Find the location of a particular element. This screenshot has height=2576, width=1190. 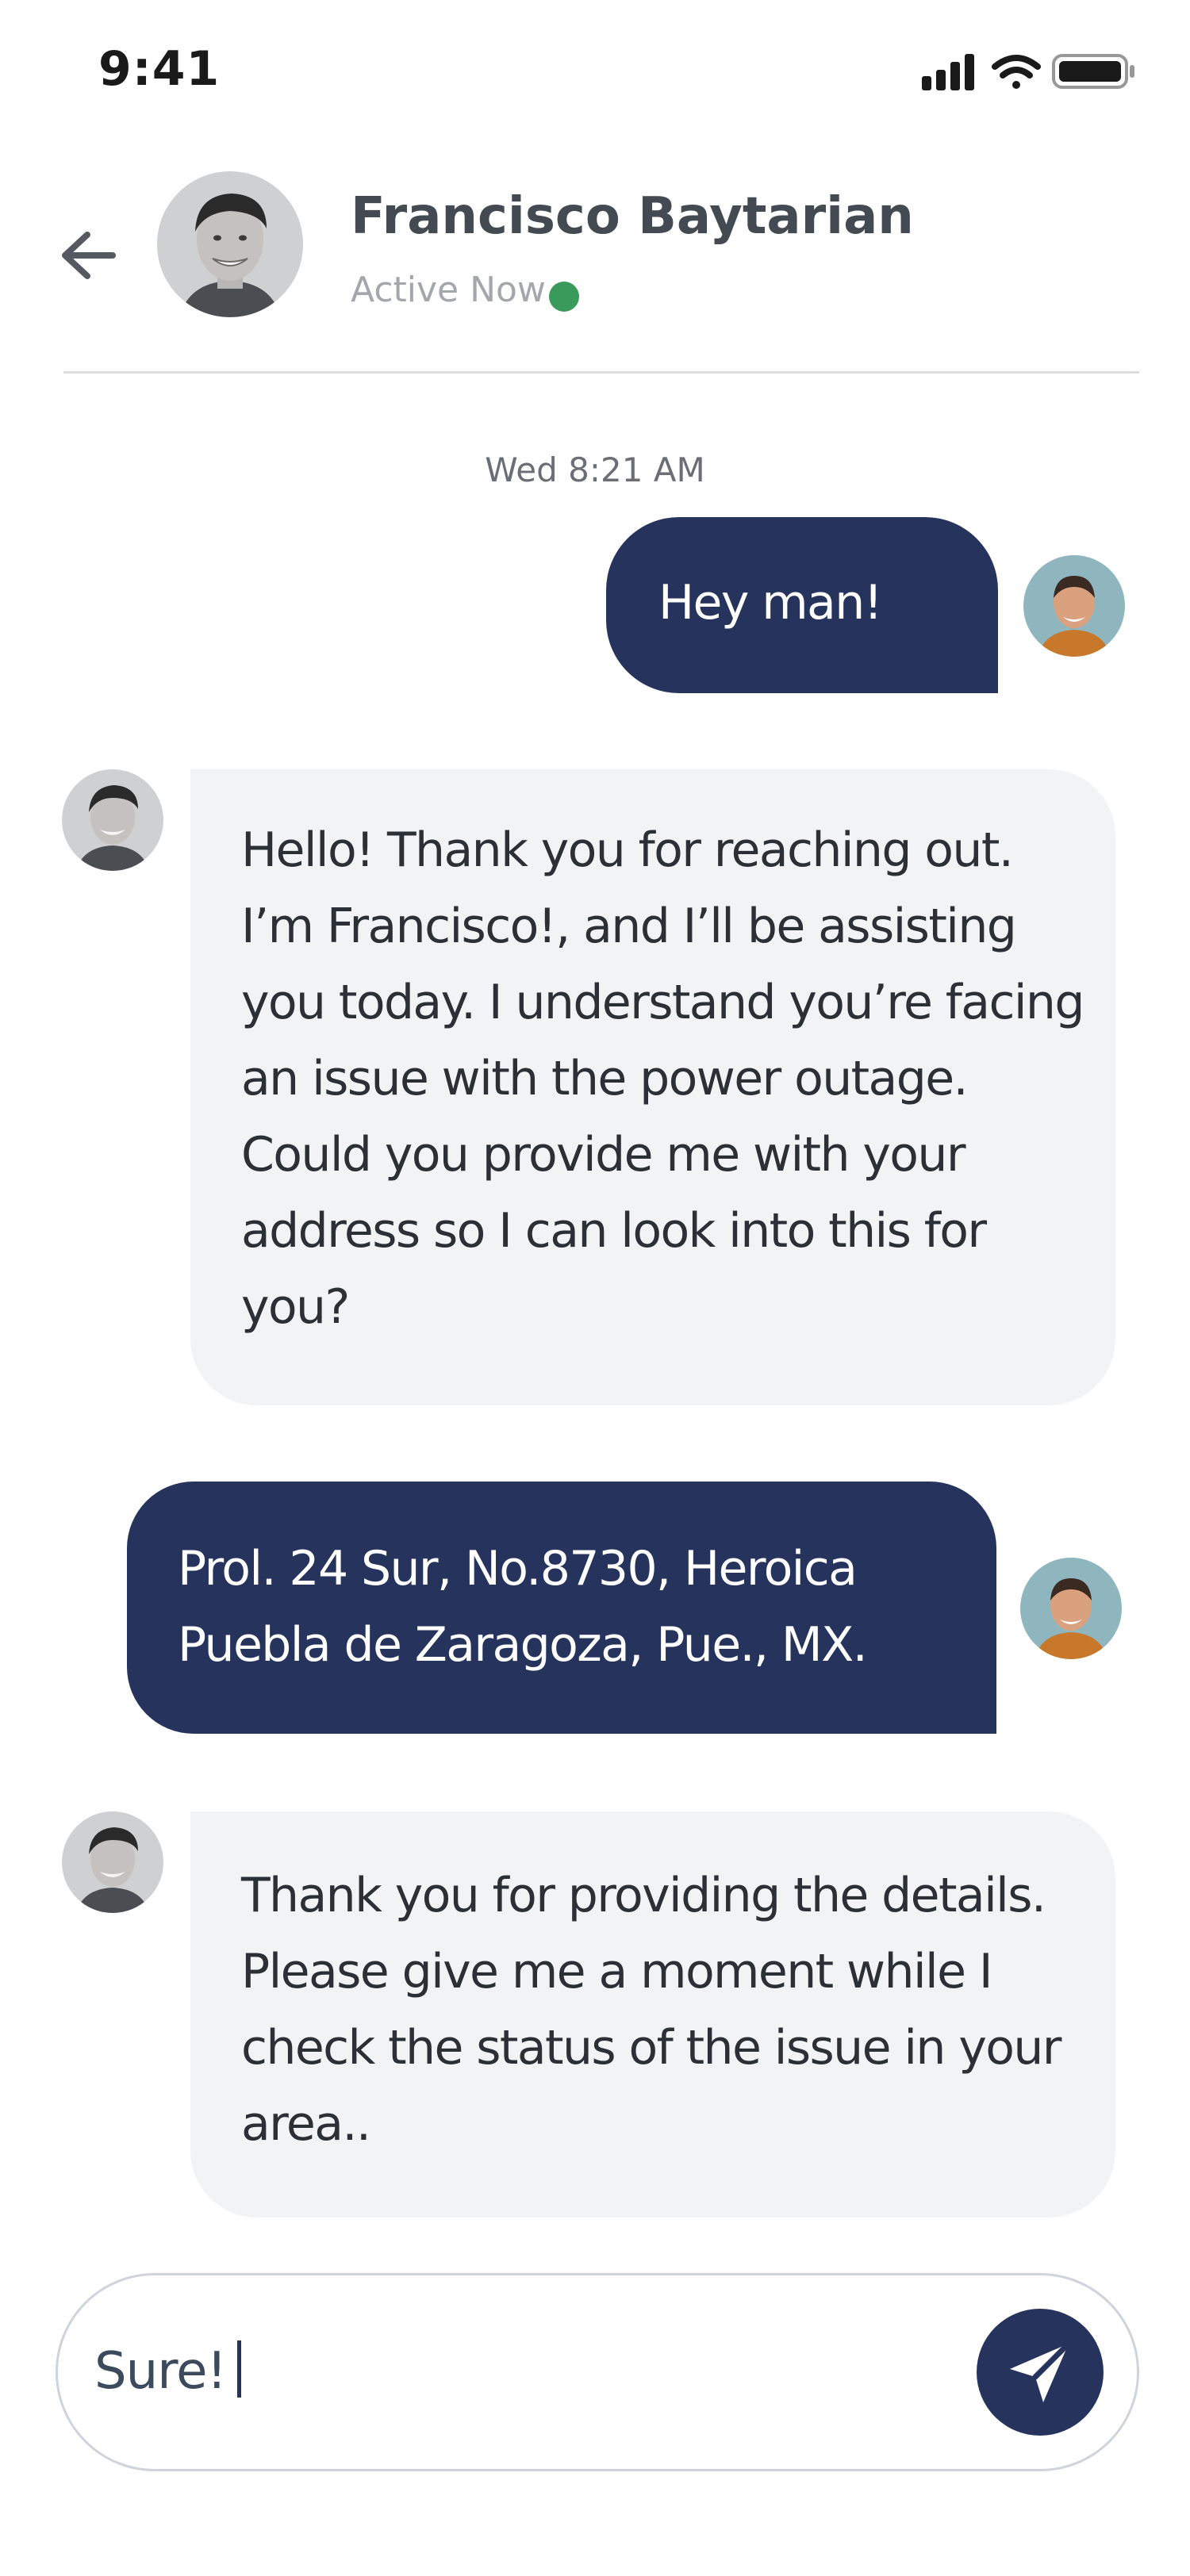

online-status-dot is located at coordinates (564, 297).